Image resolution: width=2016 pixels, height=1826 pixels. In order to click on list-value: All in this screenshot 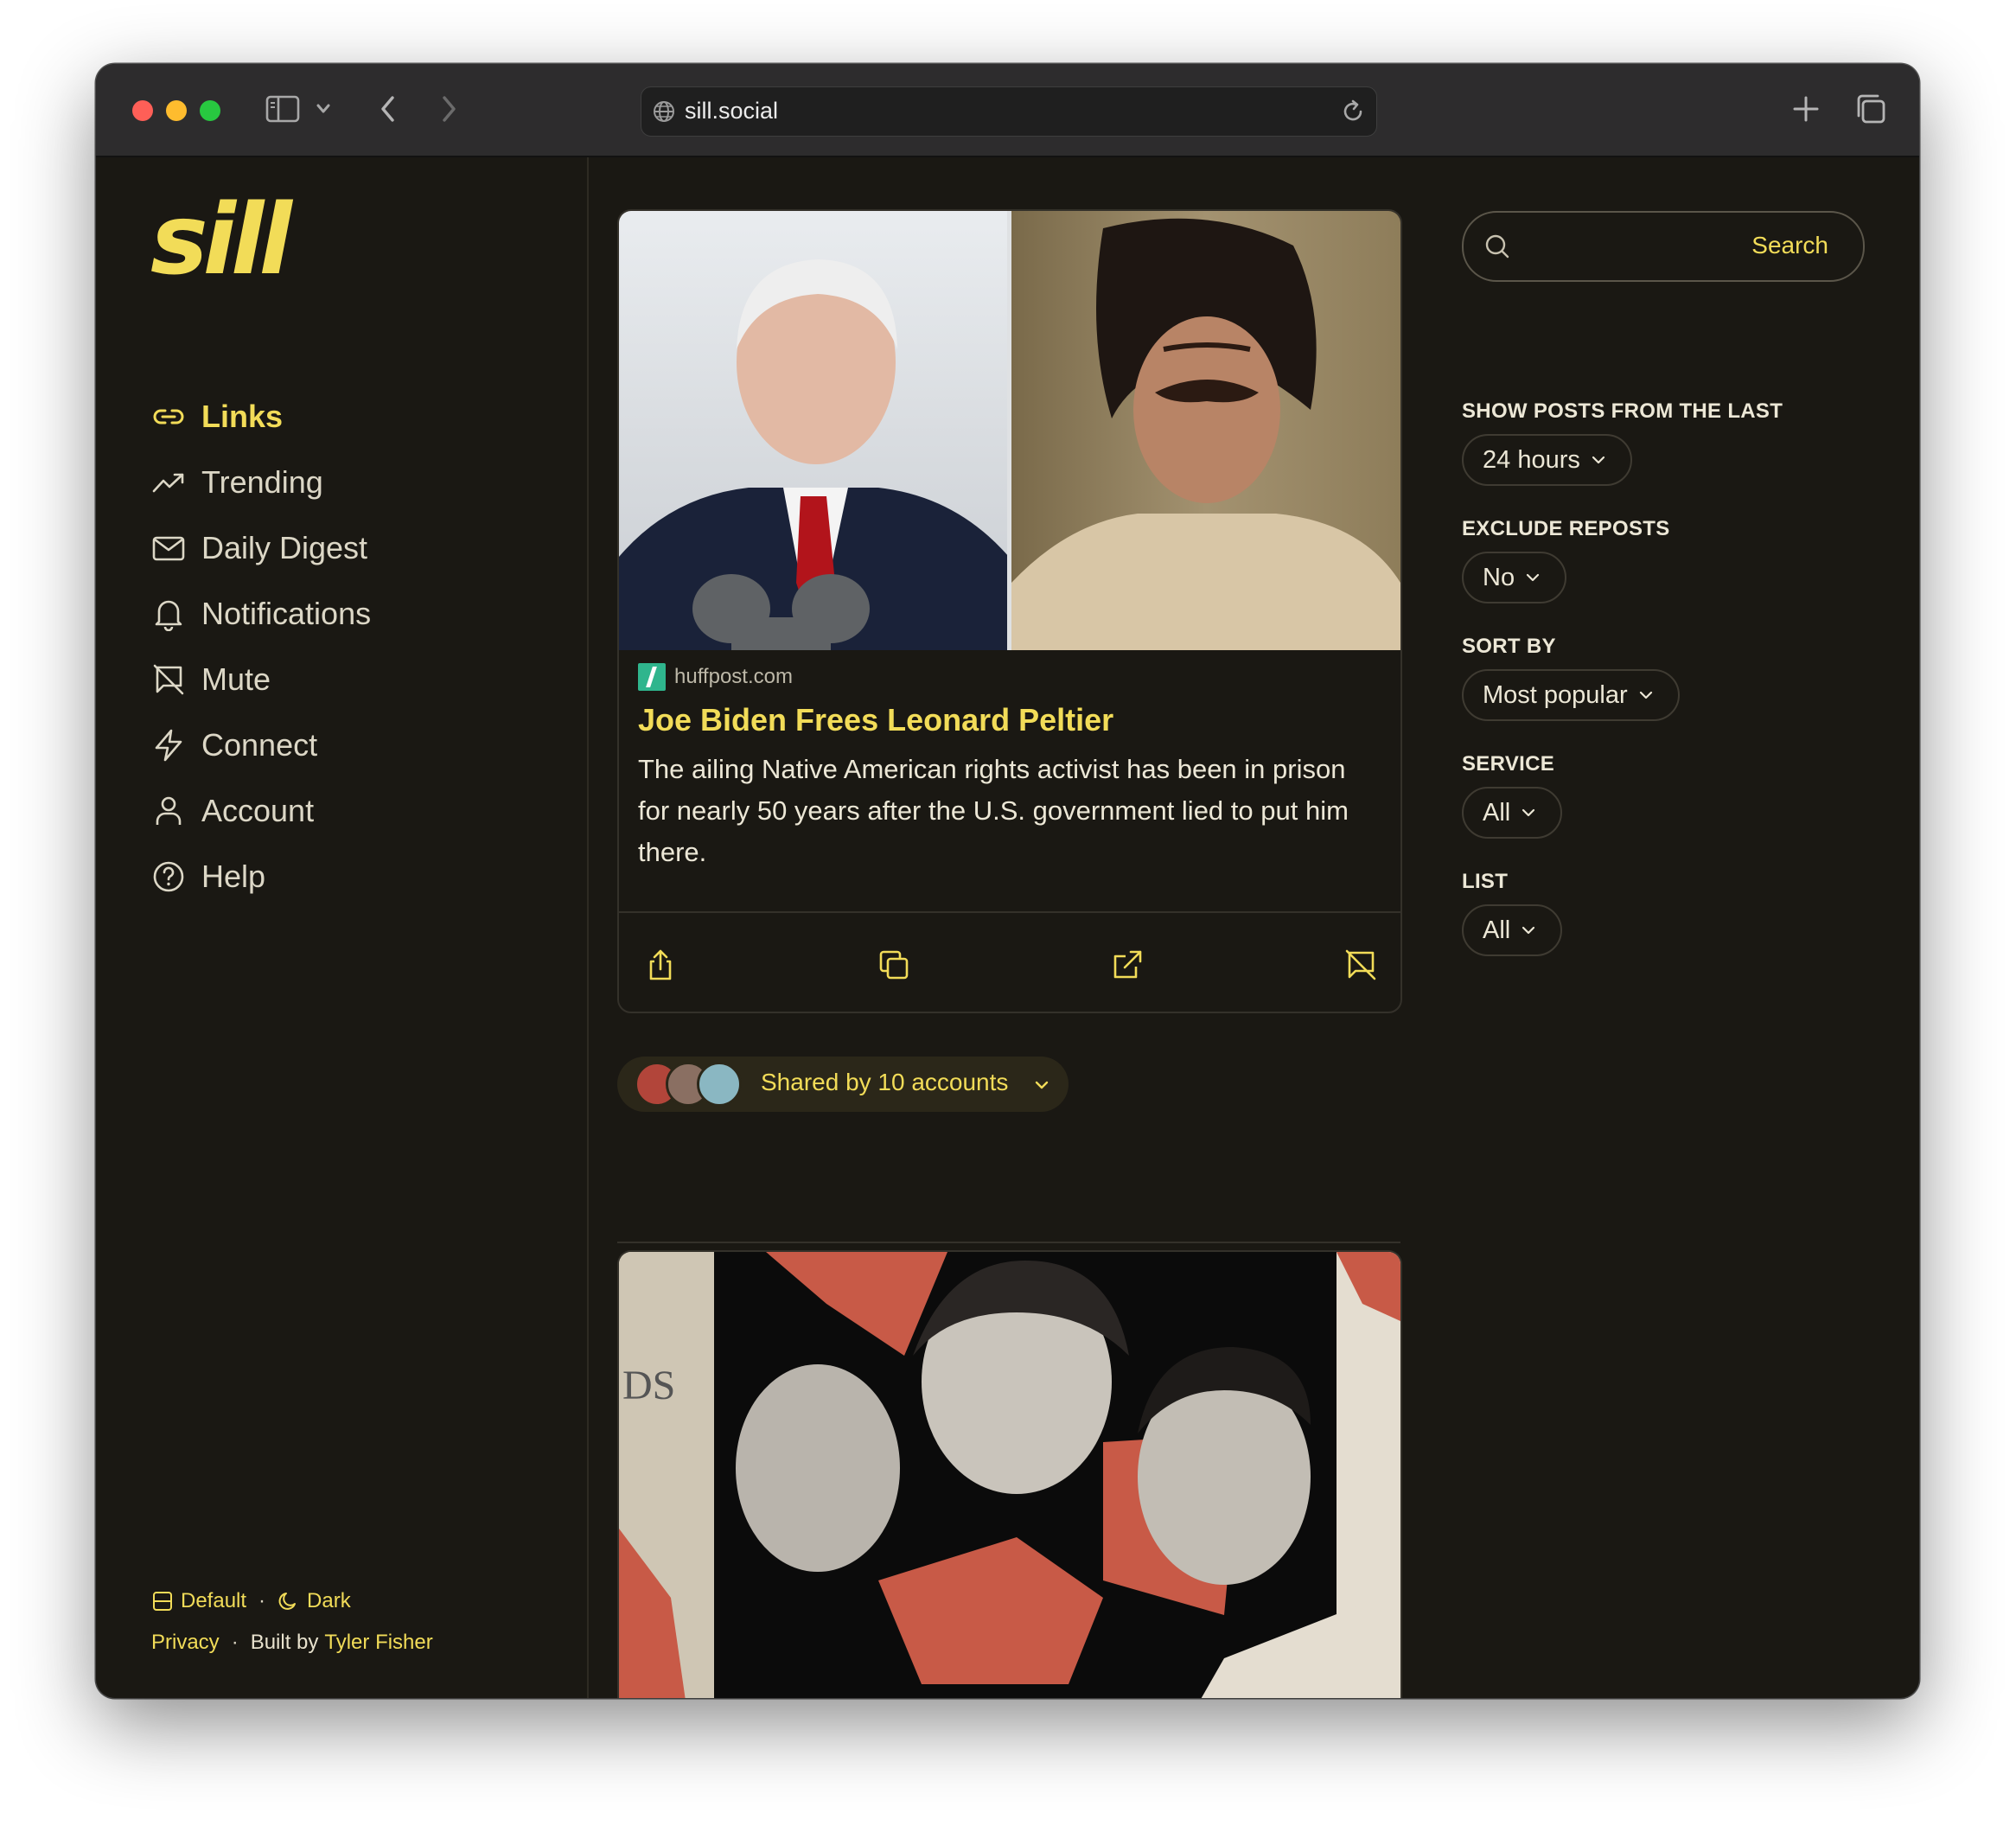, I will do `click(1497, 930)`.